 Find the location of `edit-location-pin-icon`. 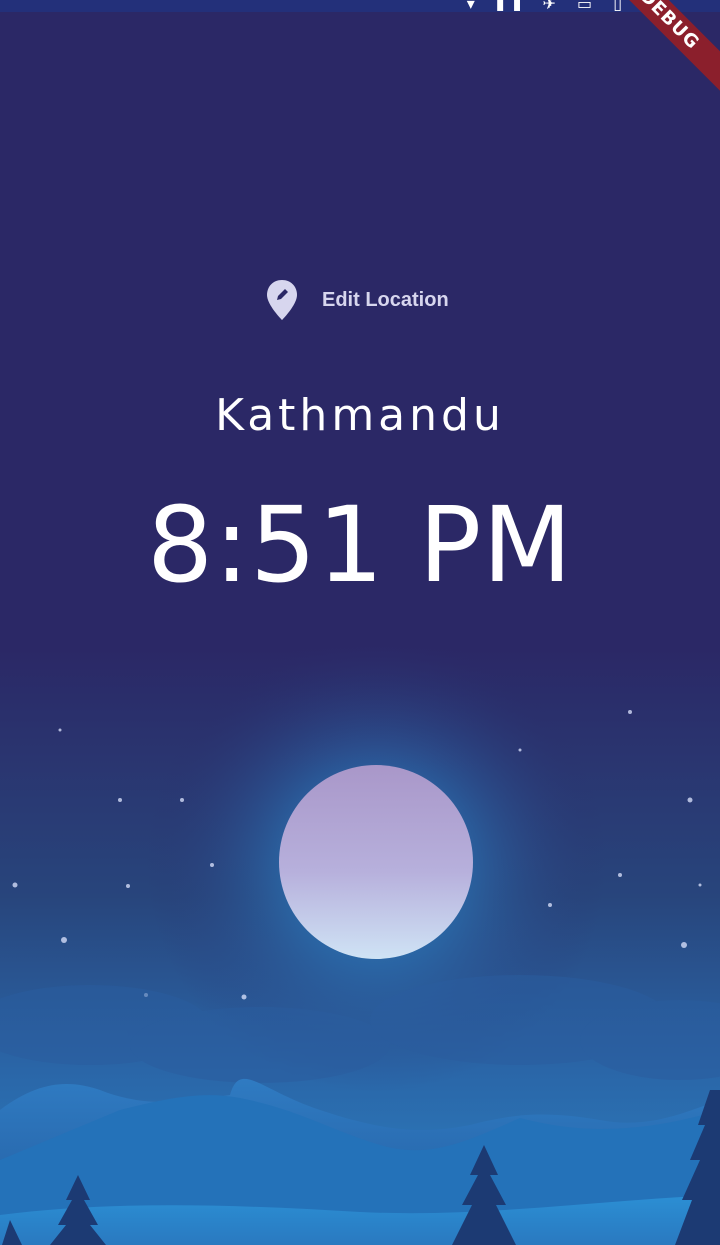

edit-location-pin-icon is located at coordinates (282, 300).